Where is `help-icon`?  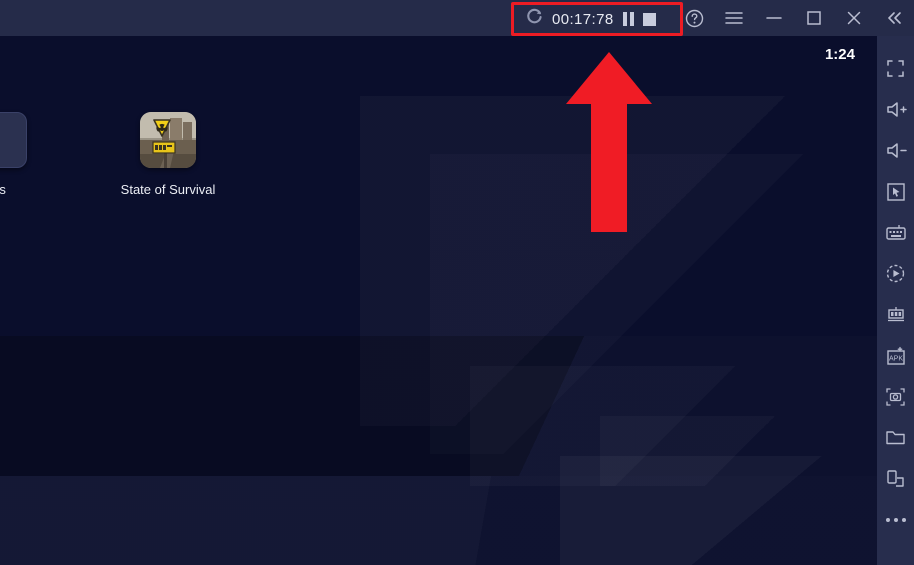
help-icon is located at coordinates (694, 18).